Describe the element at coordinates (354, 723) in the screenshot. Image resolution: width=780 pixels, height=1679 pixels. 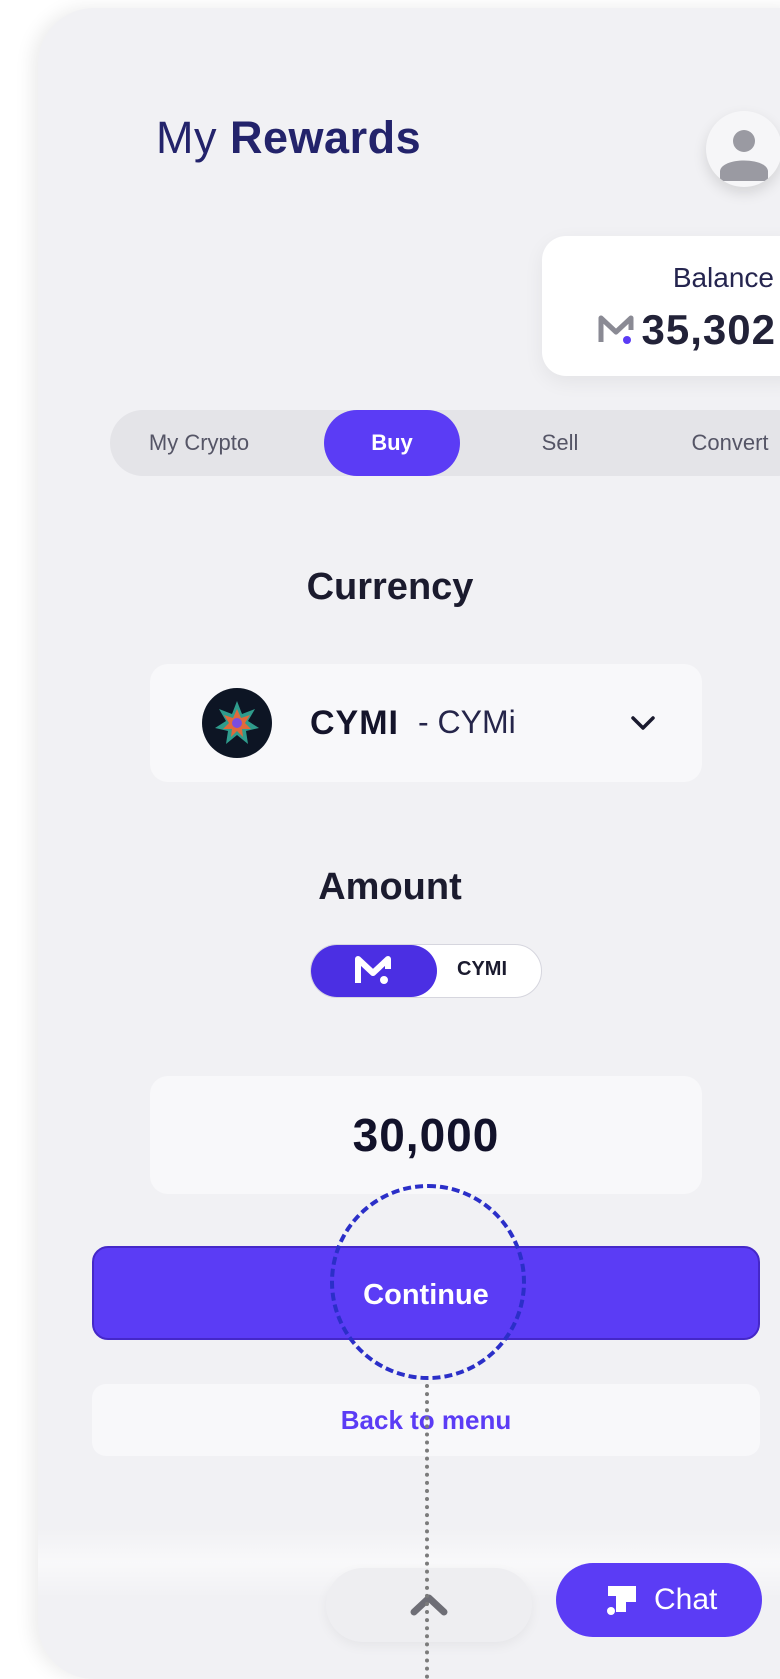
I see `currency-code: CYMI` at that location.